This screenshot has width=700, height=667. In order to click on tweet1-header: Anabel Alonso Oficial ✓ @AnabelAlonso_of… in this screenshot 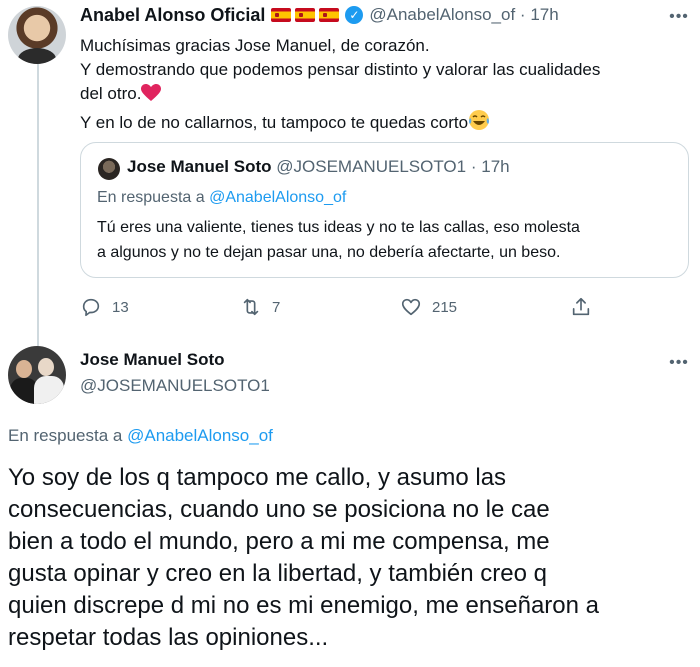, I will do `click(319, 15)`.